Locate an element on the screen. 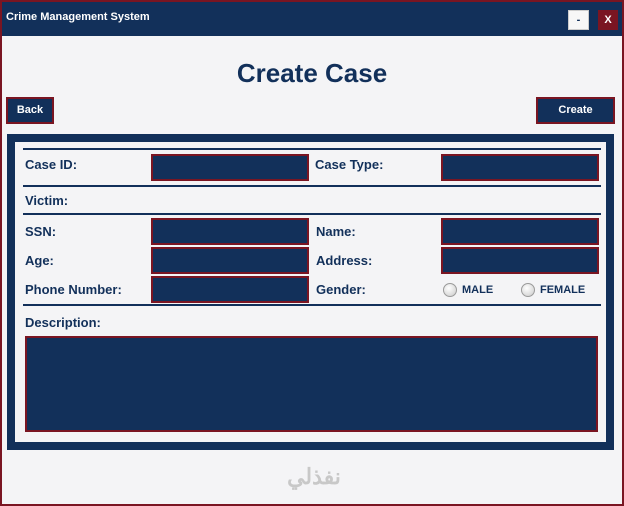  address-label: Address: is located at coordinates (344, 260).